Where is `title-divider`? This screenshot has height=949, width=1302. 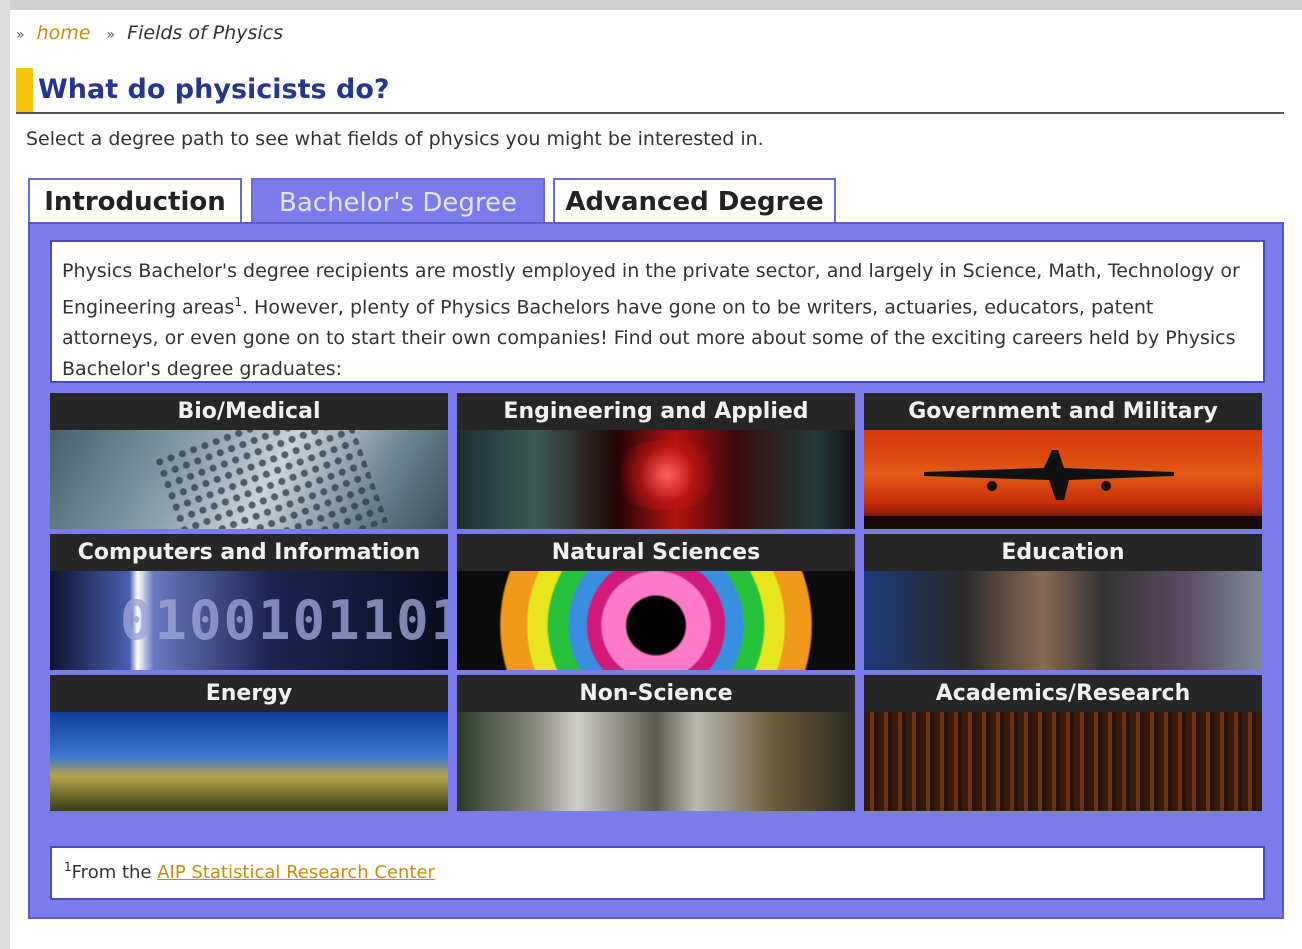
title-divider is located at coordinates (650, 113).